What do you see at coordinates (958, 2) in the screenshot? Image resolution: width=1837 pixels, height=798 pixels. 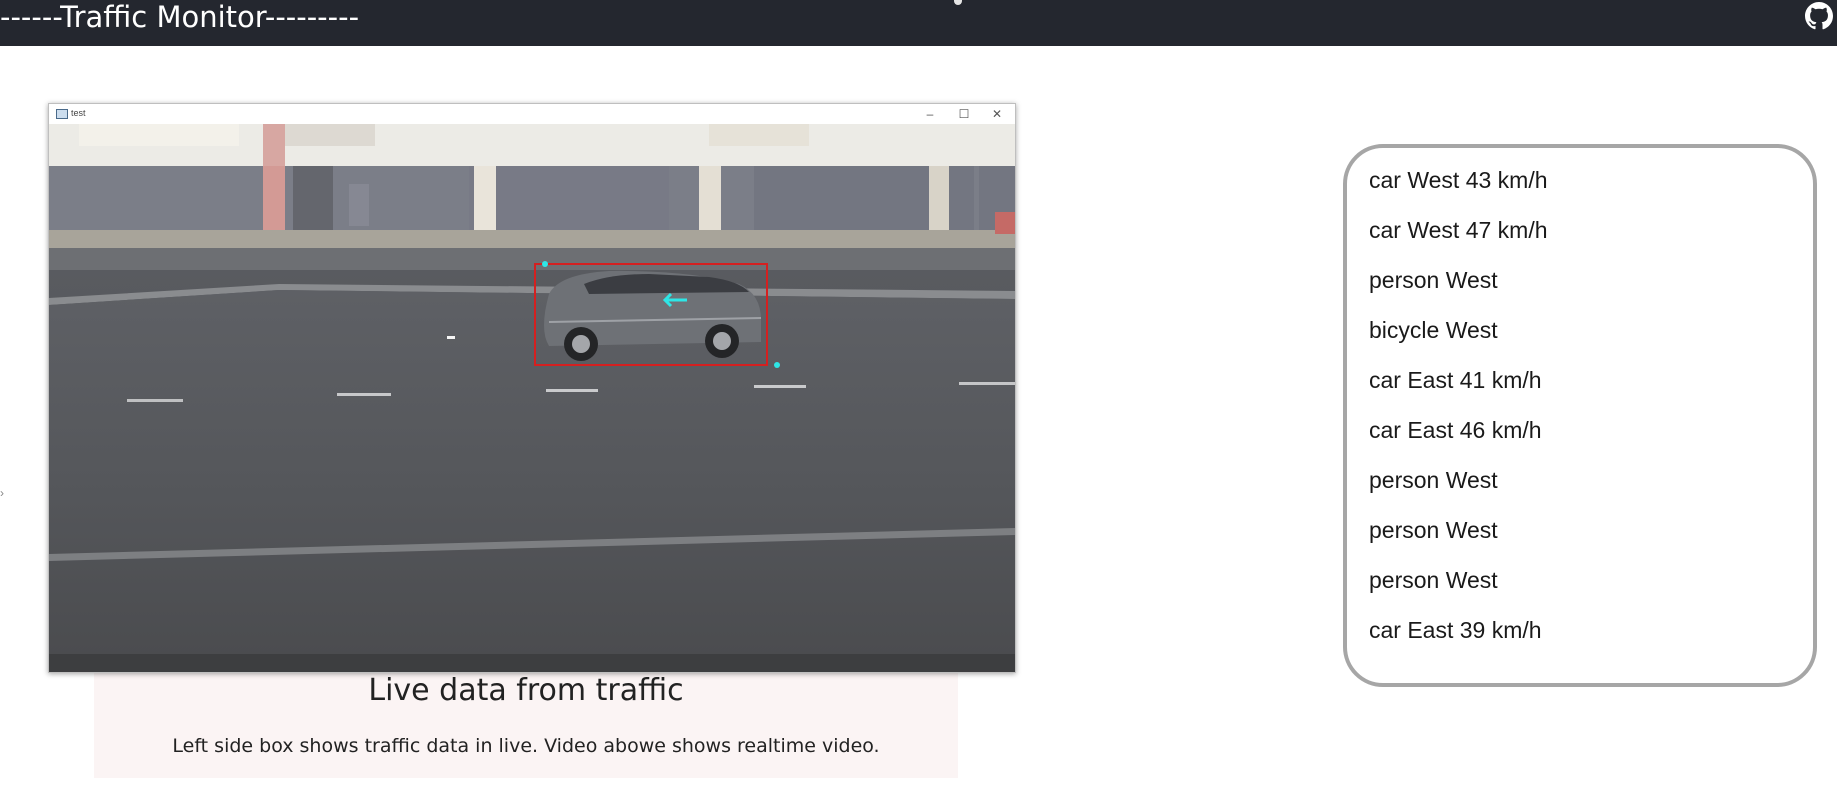 I see `loading-indicator` at bounding box center [958, 2].